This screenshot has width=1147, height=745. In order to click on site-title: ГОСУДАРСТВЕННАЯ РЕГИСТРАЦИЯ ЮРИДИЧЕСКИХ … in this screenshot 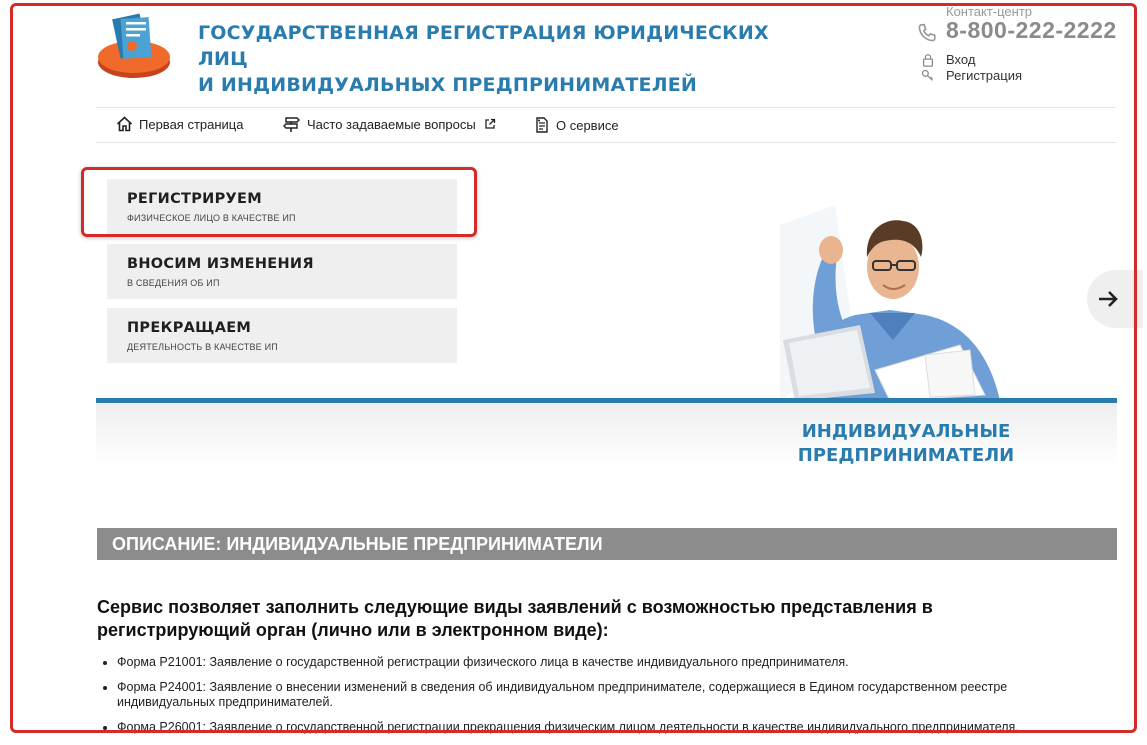, I will do `click(508, 59)`.